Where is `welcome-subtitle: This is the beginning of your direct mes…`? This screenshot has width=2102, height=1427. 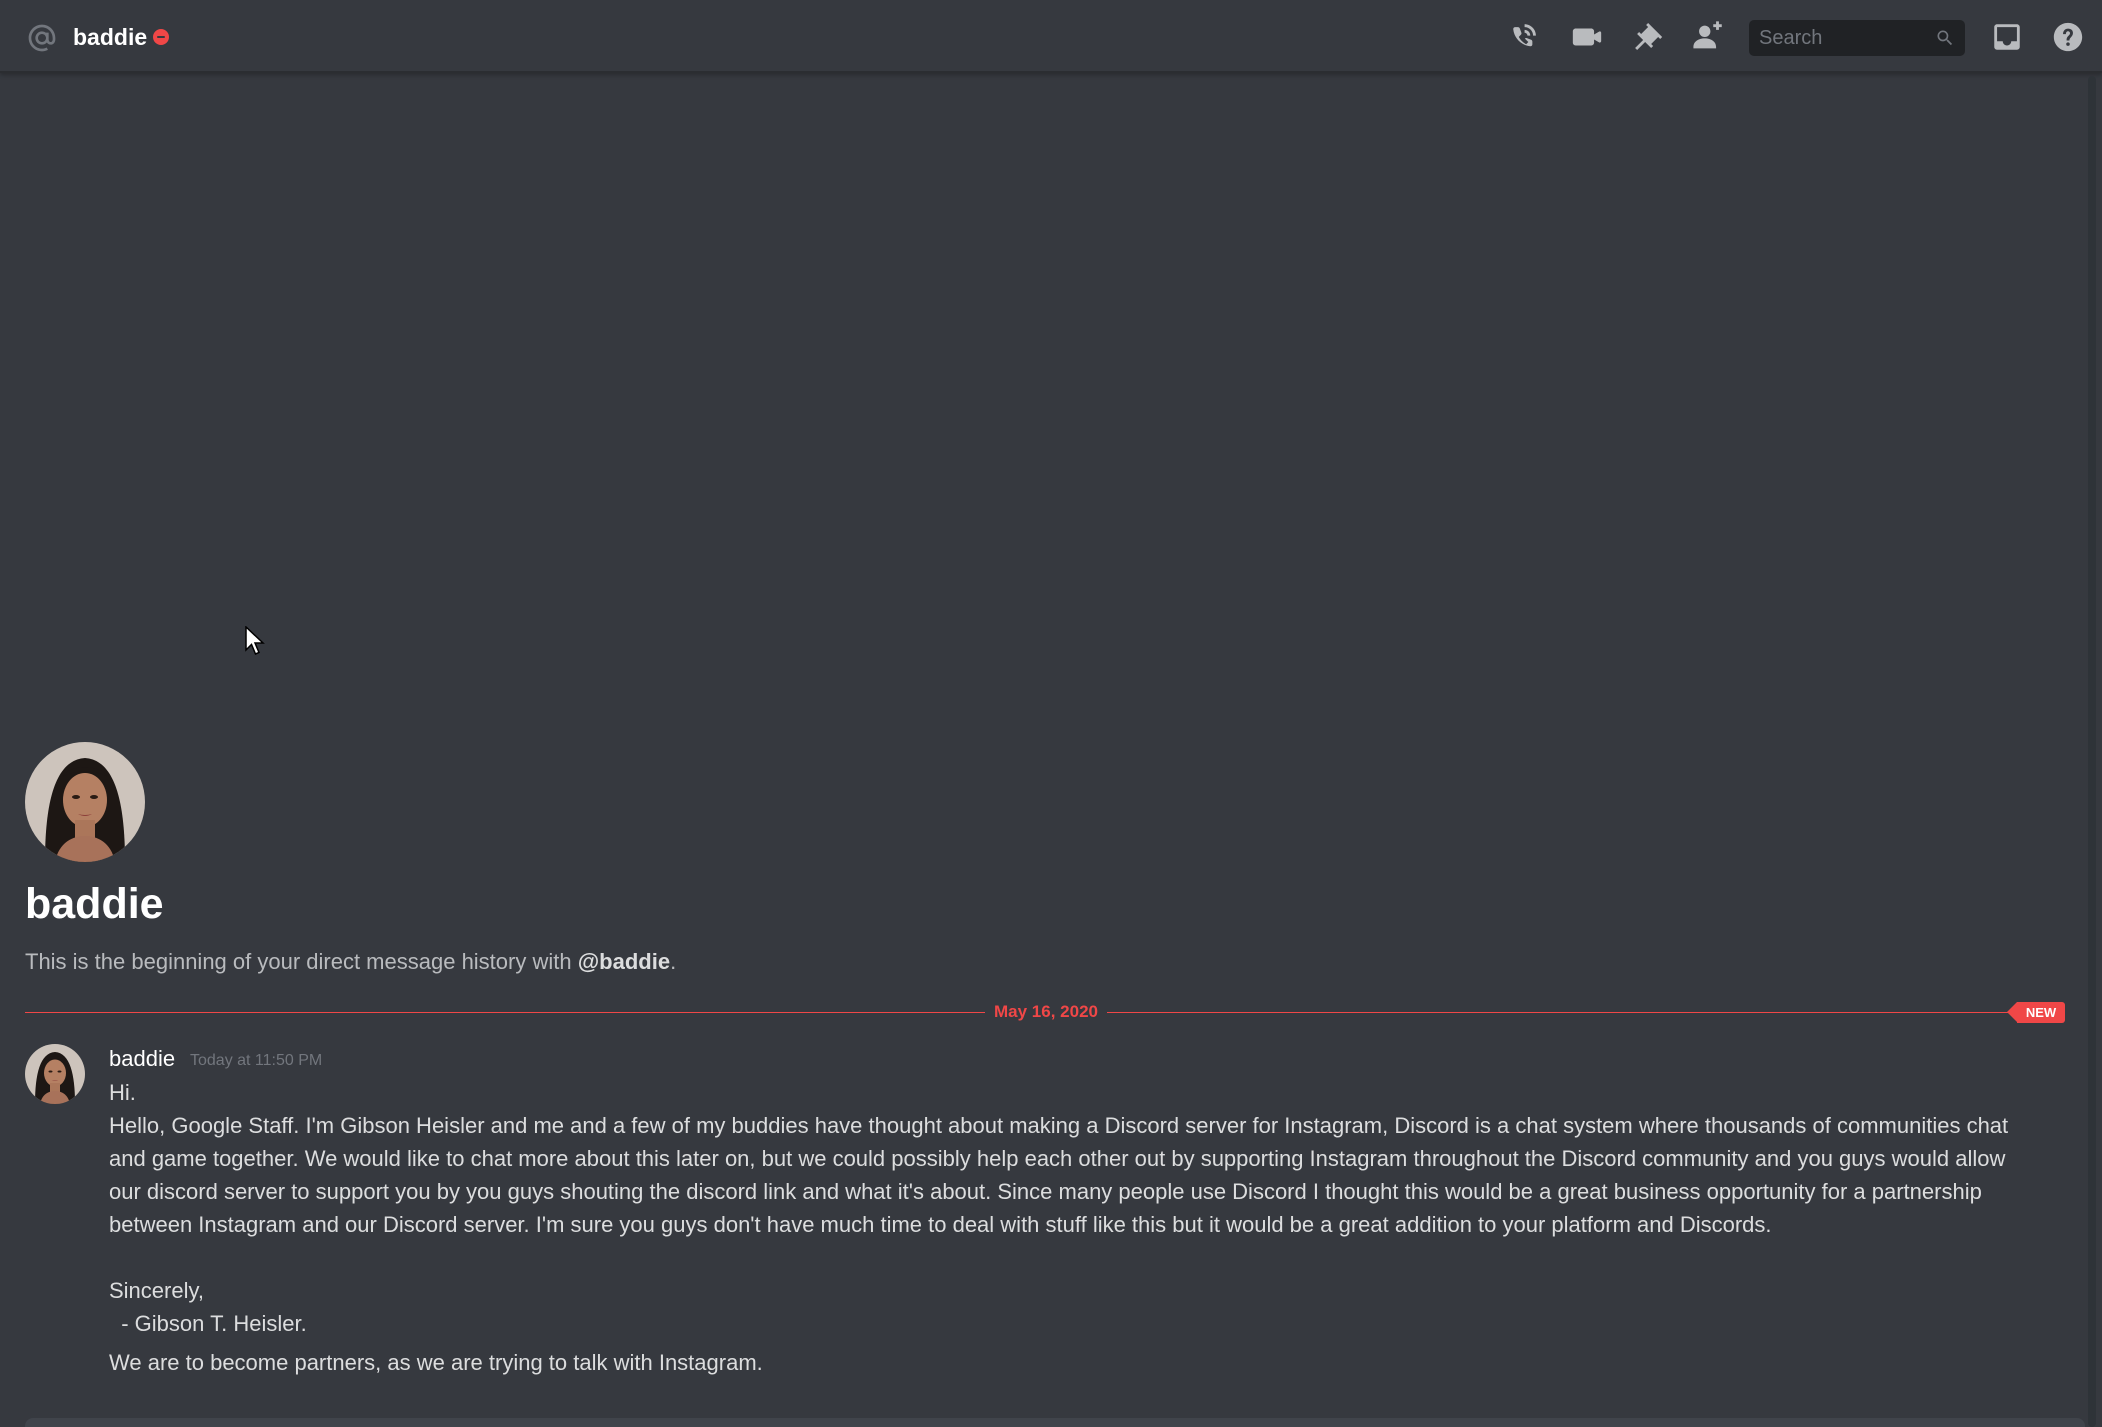 welcome-subtitle: This is the beginning of your direct mes… is located at coordinates (350, 962).